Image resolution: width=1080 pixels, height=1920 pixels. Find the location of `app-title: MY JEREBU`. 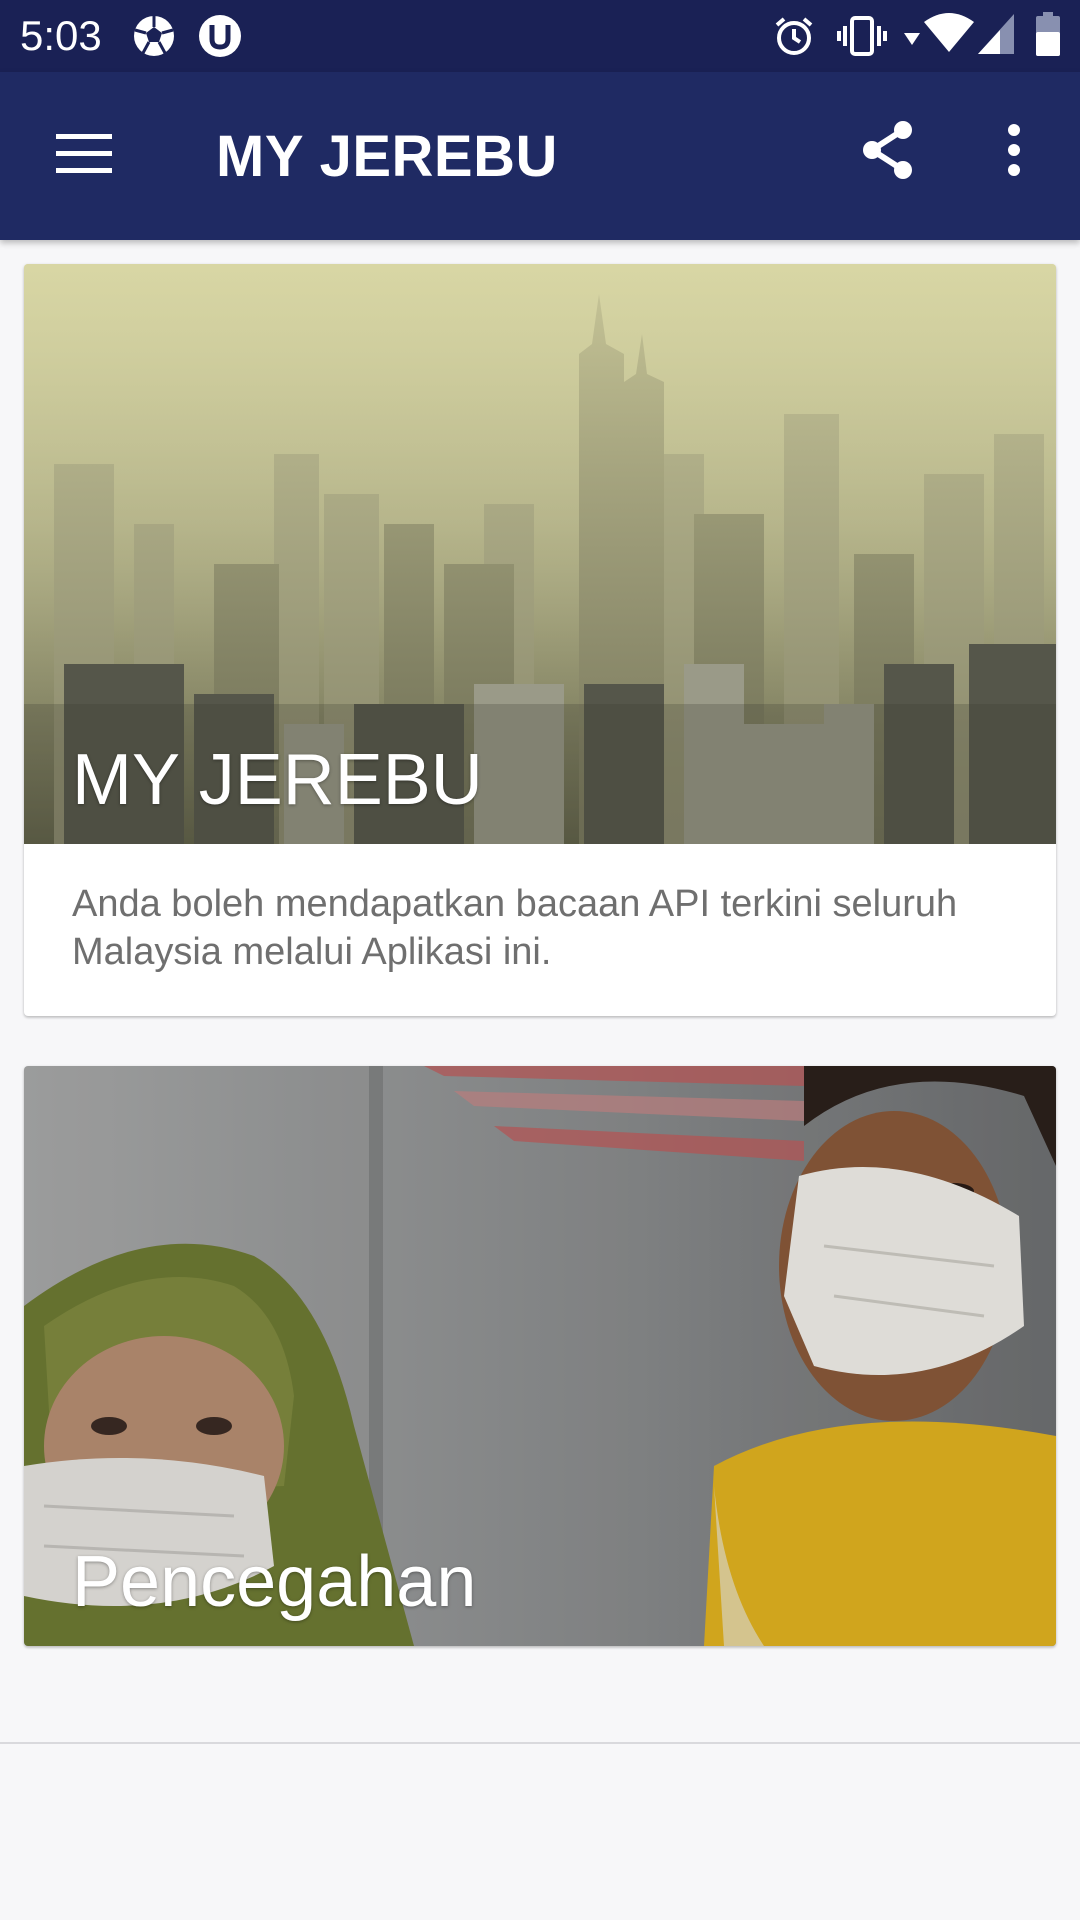

app-title: MY JEREBU is located at coordinates (387, 156).